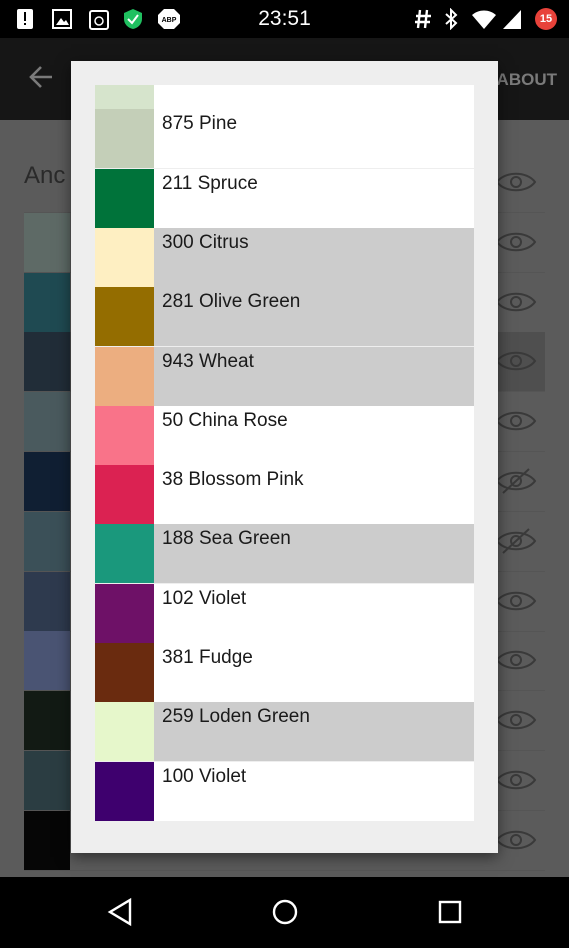  What do you see at coordinates (207, 657) in the screenshot?
I see `color-label: 381 Fudge` at bounding box center [207, 657].